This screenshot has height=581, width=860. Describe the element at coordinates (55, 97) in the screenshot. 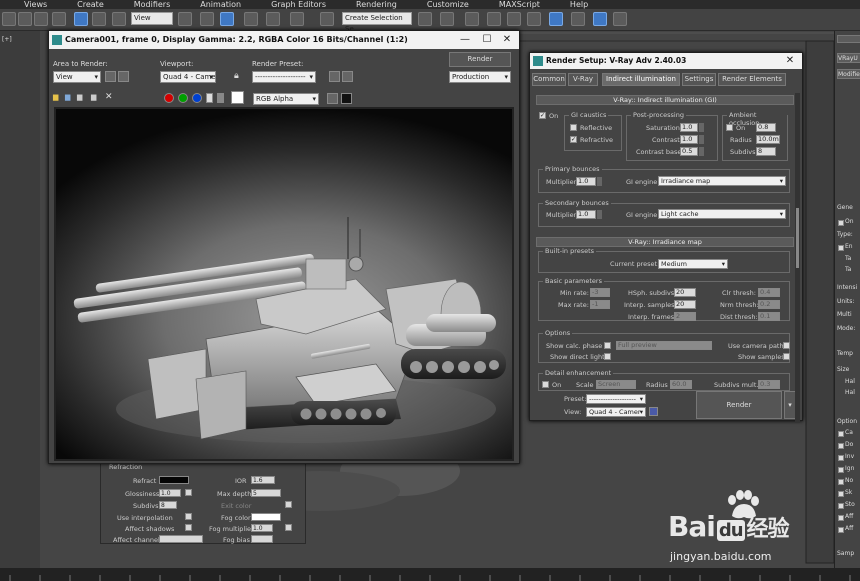

I see `save-image-icon: ▆` at that location.